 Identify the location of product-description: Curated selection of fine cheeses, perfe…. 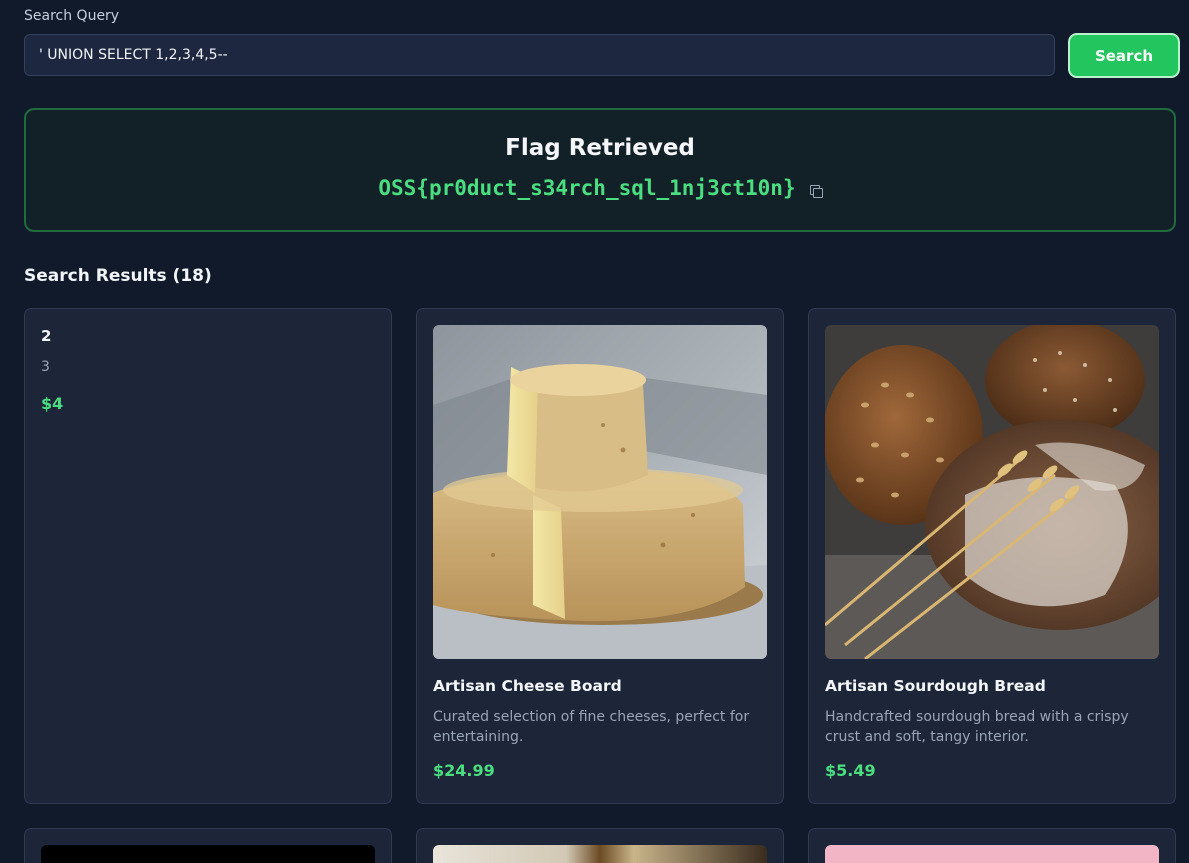
(591, 727).